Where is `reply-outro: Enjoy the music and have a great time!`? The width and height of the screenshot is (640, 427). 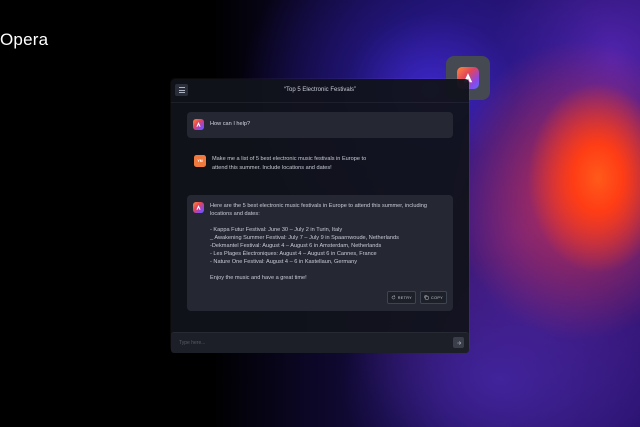 reply-outro: Enjoy the music and have a great time! is located at coordinates (258, 278).